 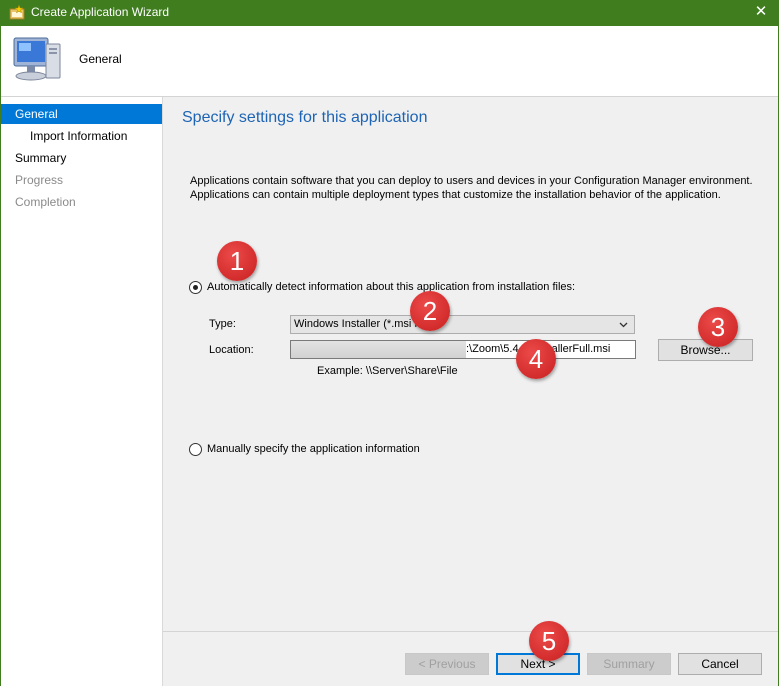 I want to click on manual-radio, so click(x=195, y=449).